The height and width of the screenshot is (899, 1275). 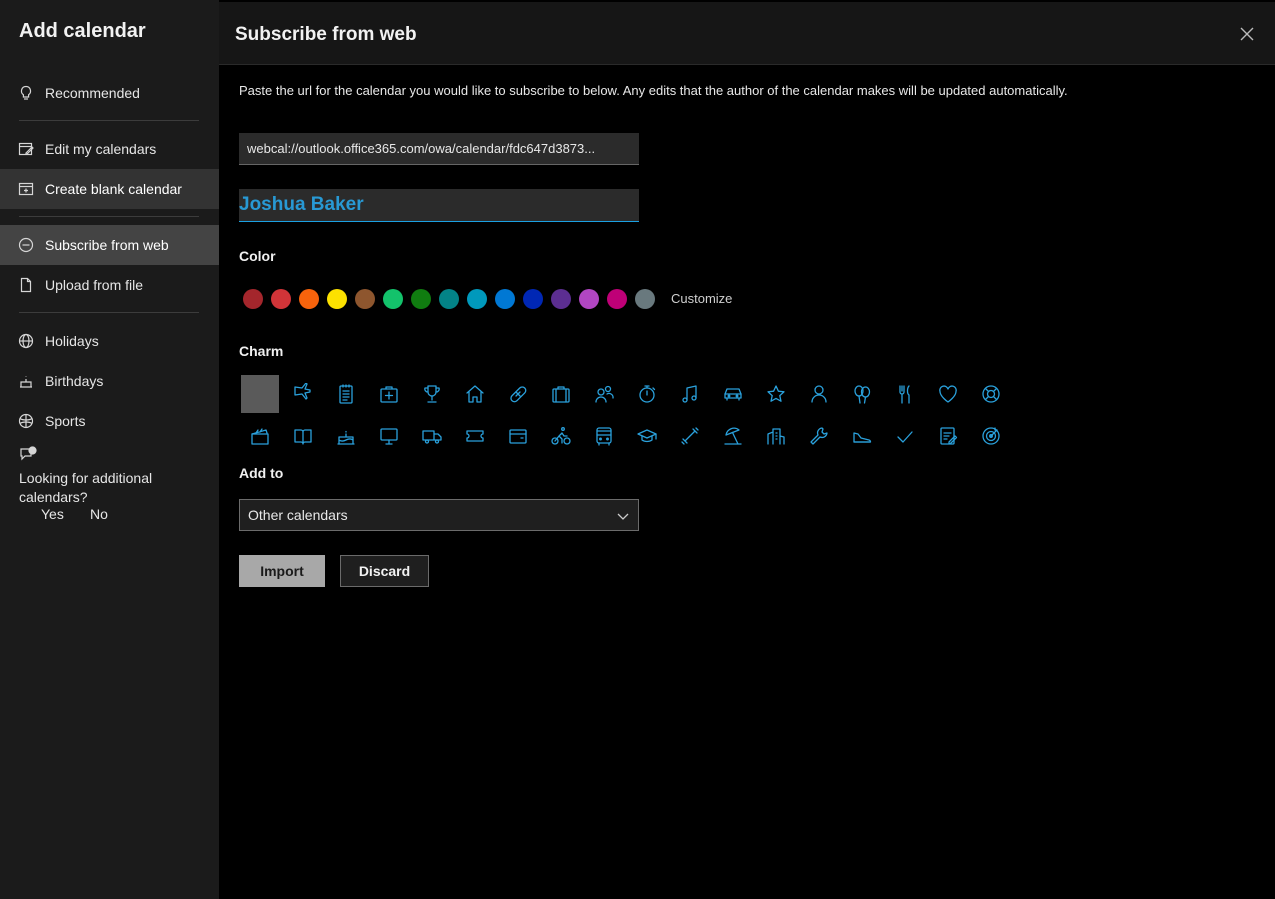 What do you see at coordinates (905, 394) in the screenshot?
I see `charm-fork-knife-icon` at bounding box center [905, 394].